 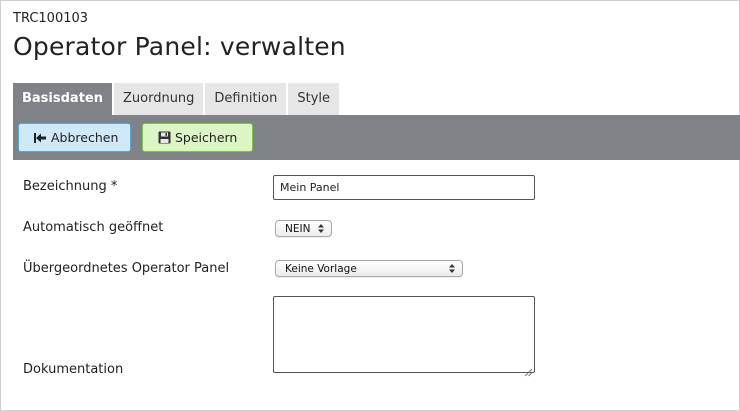 What do you see at coordinates (404, 187) in the screenshot?
I see `name-input` at bounding box center [404, 187].